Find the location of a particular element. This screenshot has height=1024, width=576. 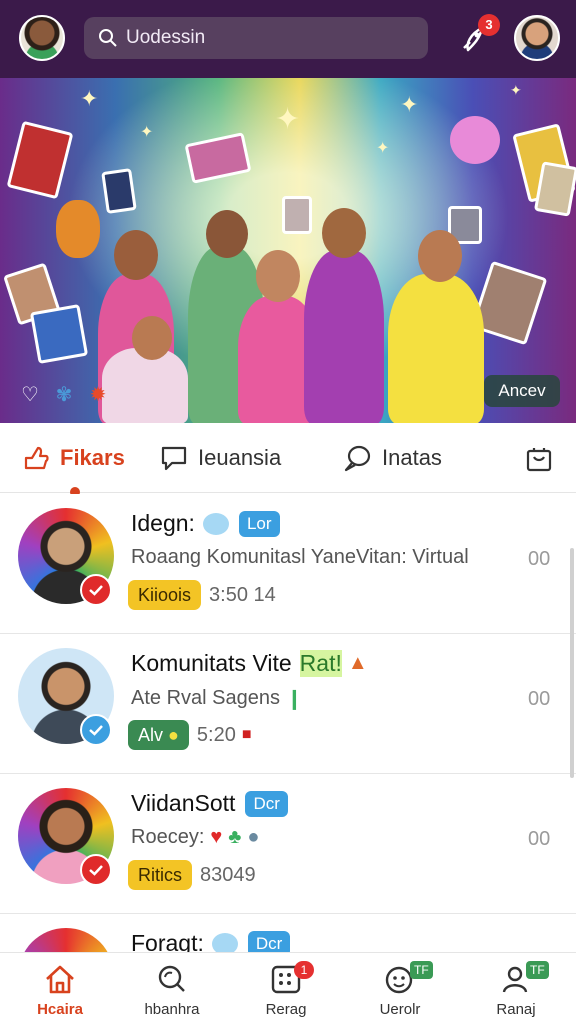

tab-fikars: Fikars is located at coordinates (73, 458).